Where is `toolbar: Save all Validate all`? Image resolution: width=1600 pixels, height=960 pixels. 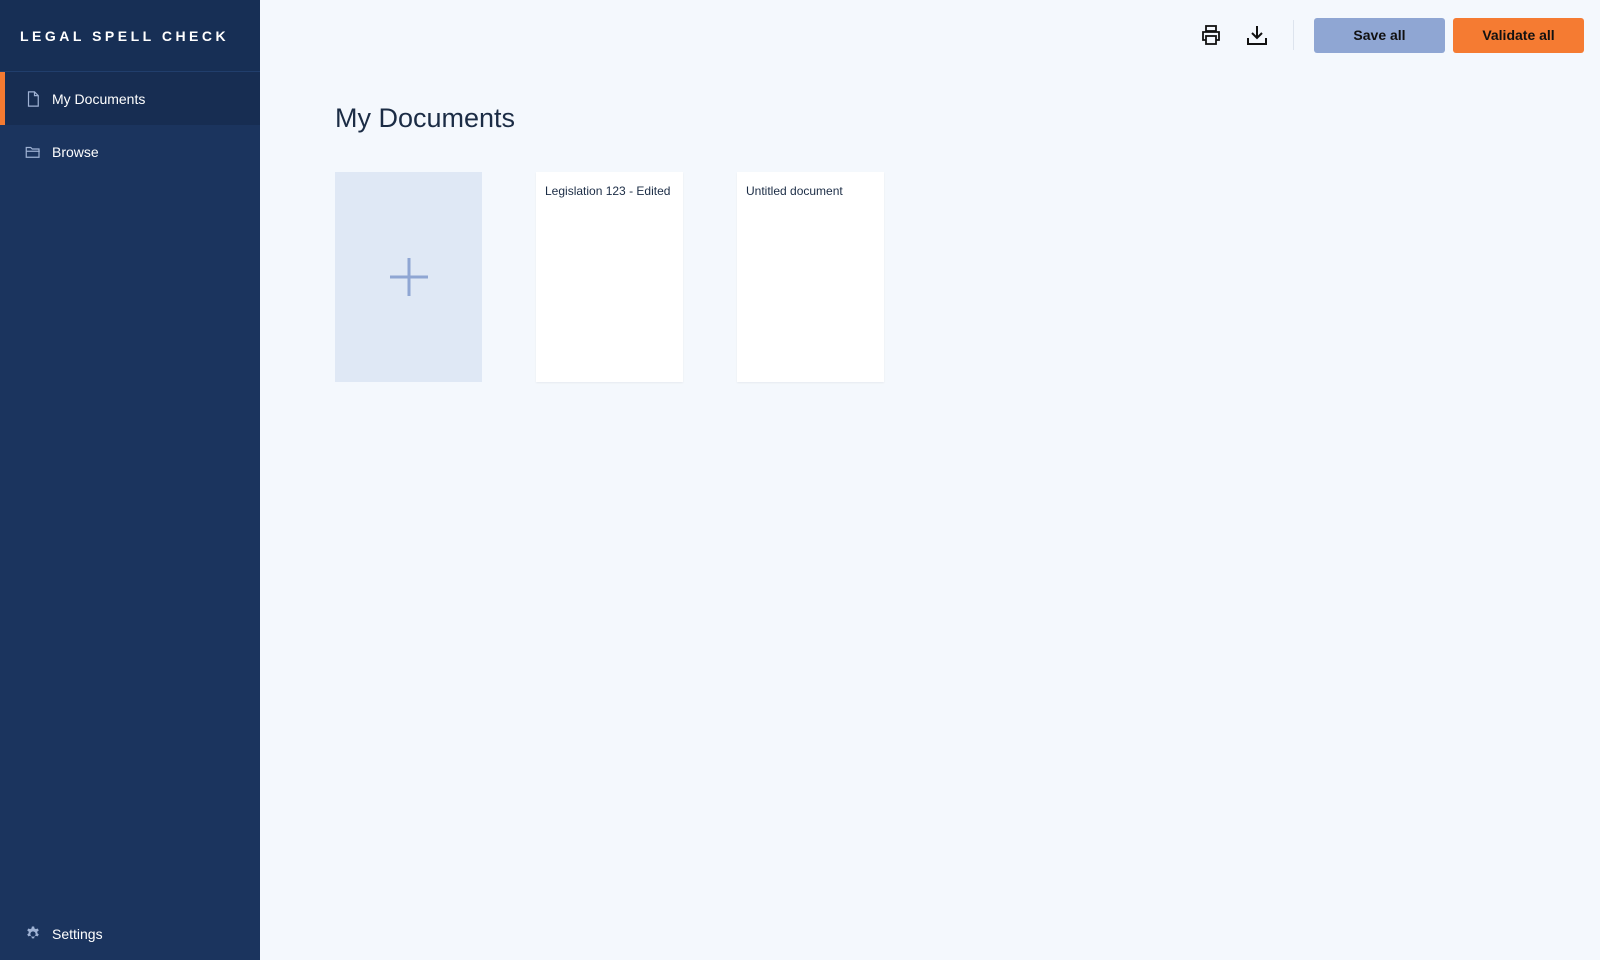 toolbar: Save all Validate all is located at coordinates (930, 35).